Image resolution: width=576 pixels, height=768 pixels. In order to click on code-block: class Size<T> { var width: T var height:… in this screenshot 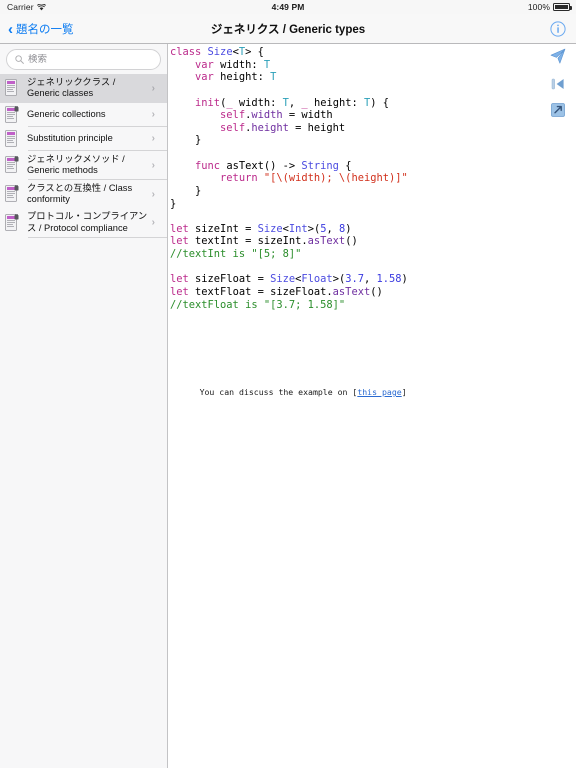, I will do `click(289, 178)`.